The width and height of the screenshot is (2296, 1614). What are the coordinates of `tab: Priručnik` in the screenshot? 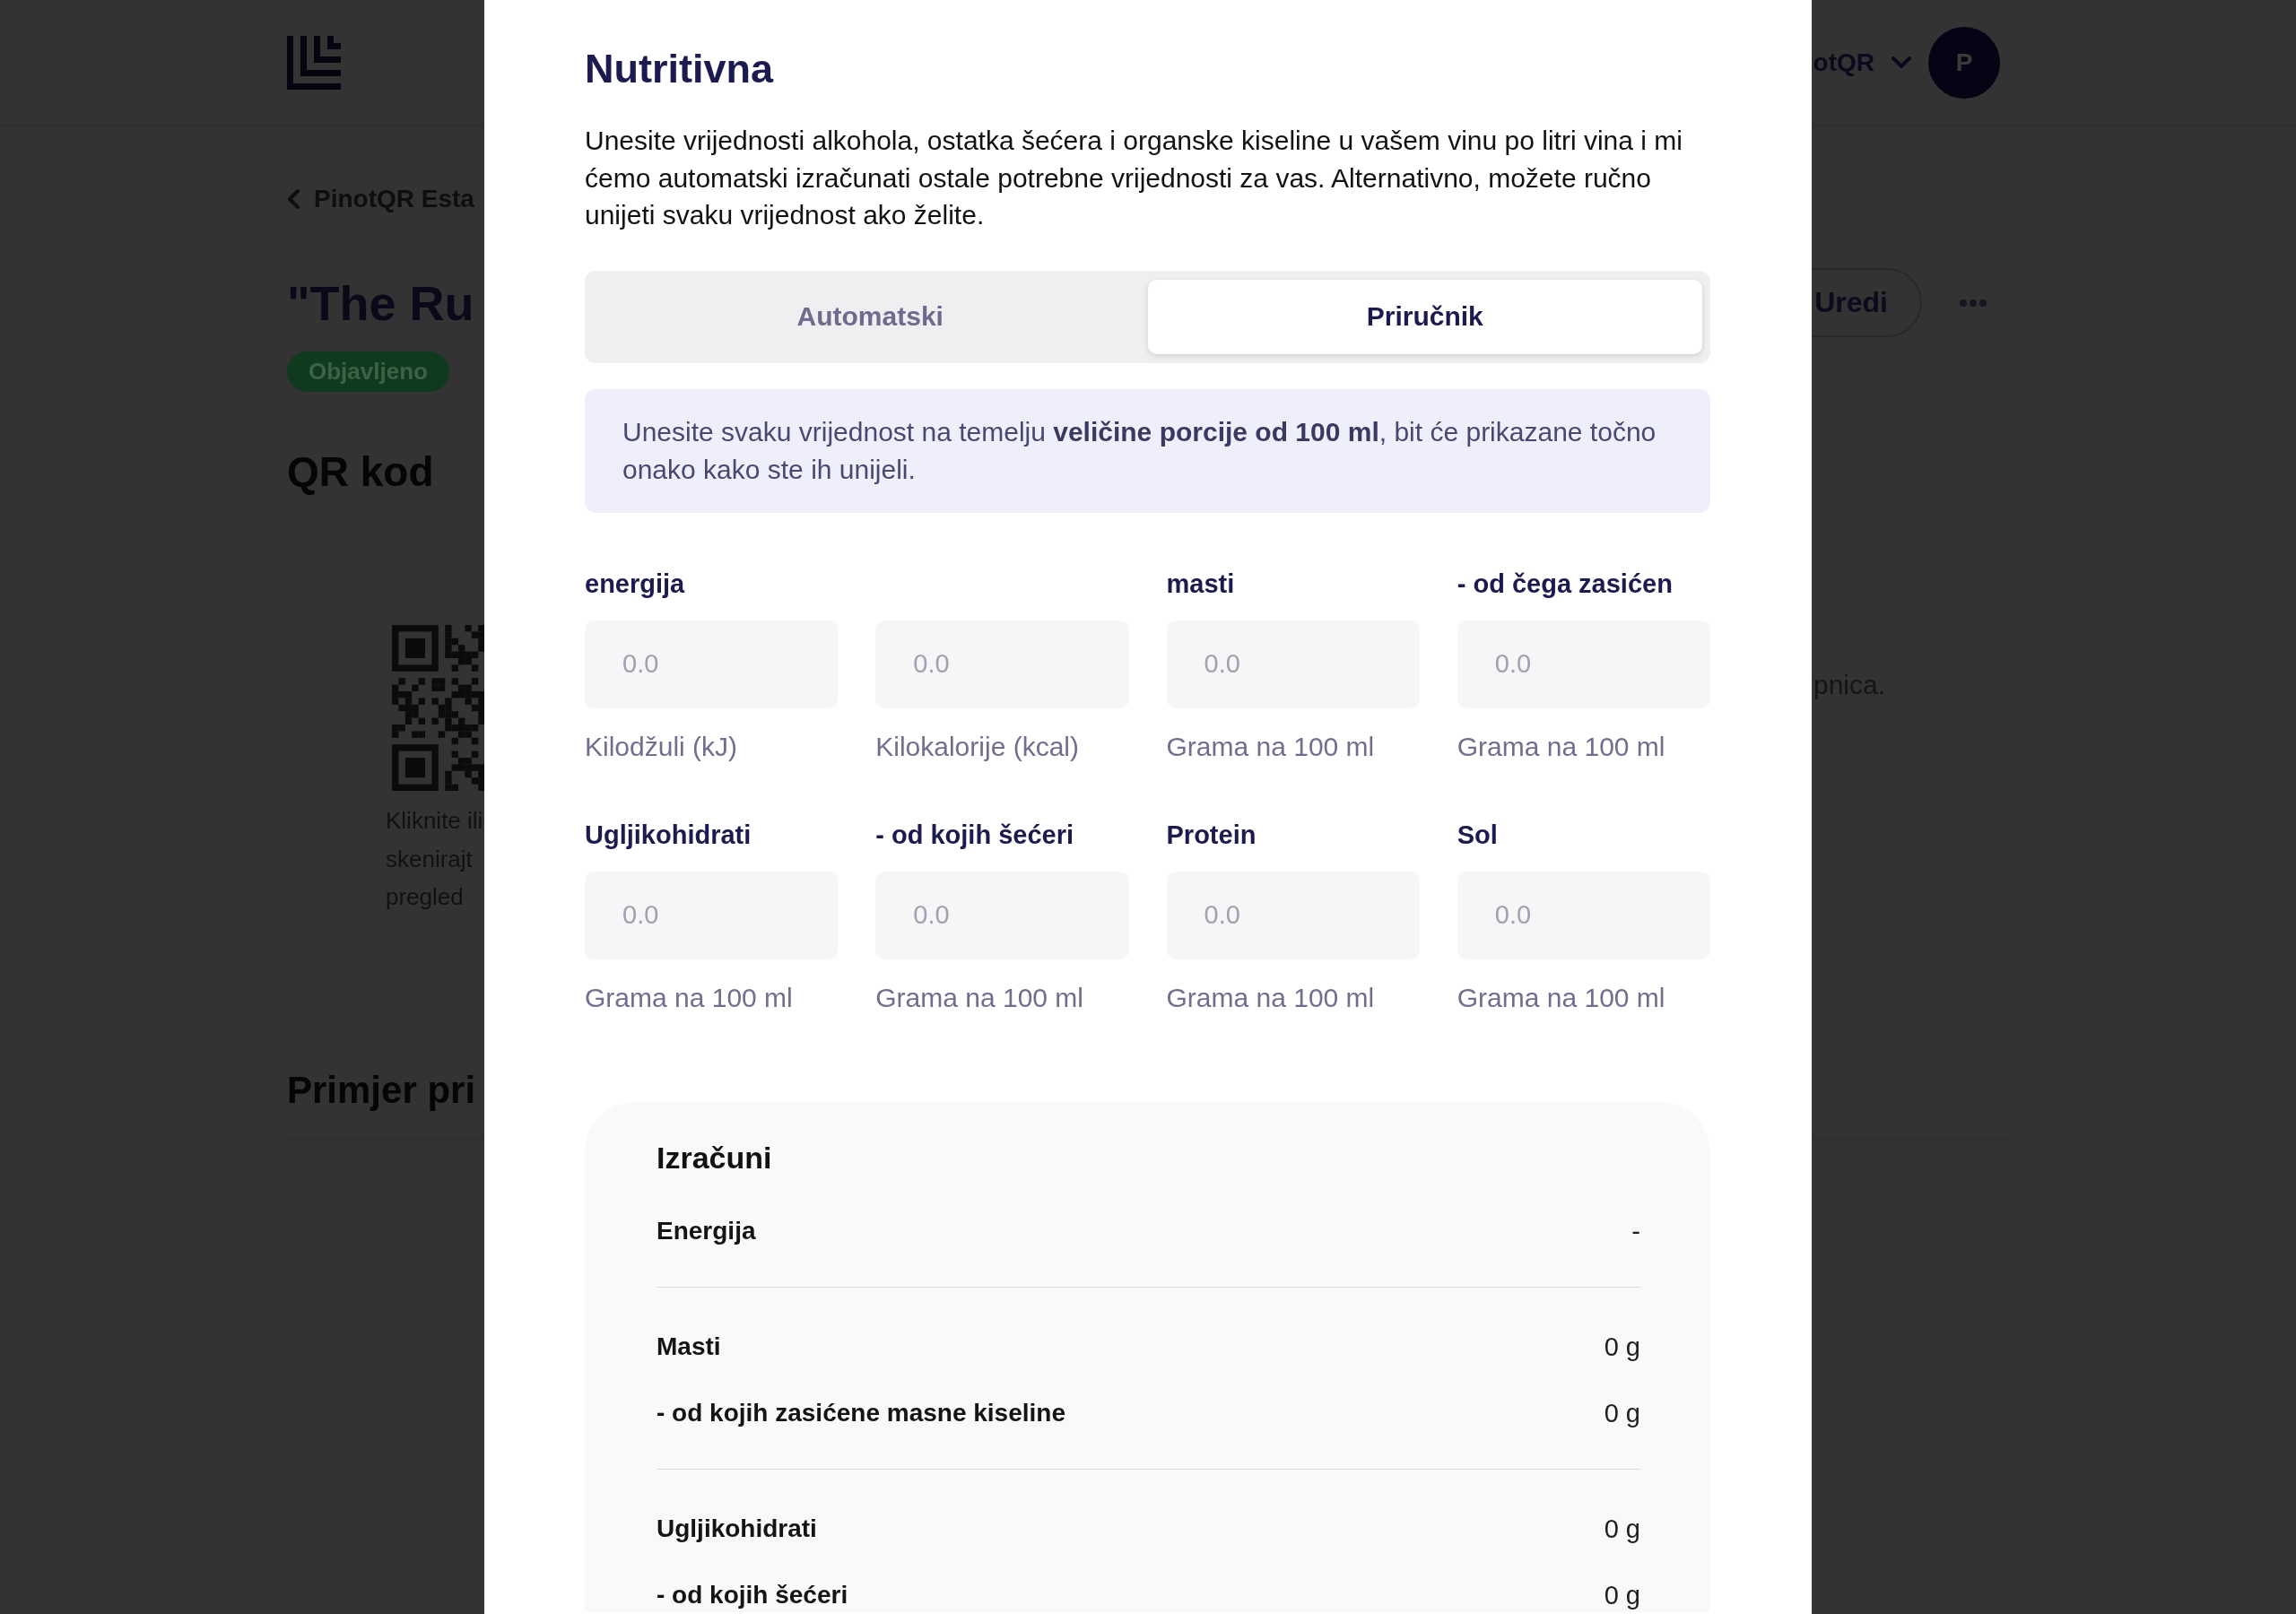 It's located at (1424, 316).